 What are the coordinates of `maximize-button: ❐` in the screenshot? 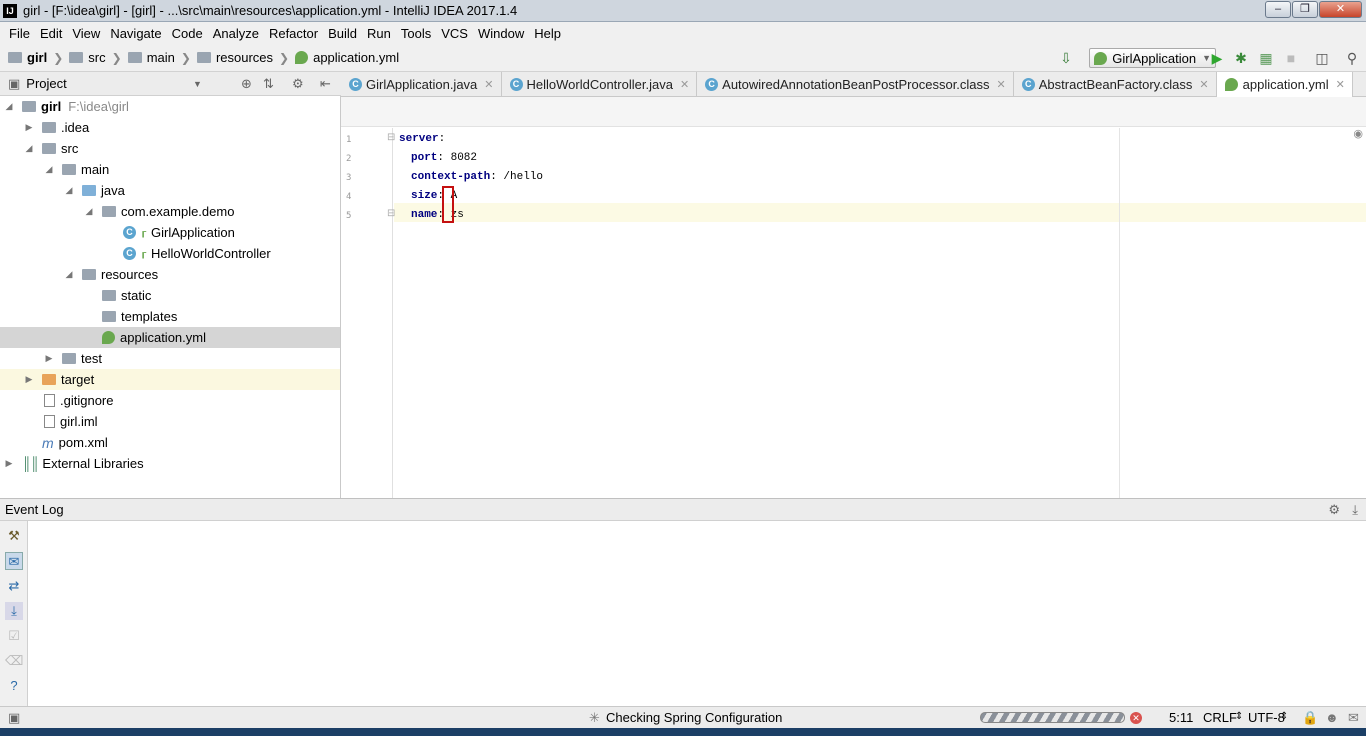 It's located at (1305, 9).